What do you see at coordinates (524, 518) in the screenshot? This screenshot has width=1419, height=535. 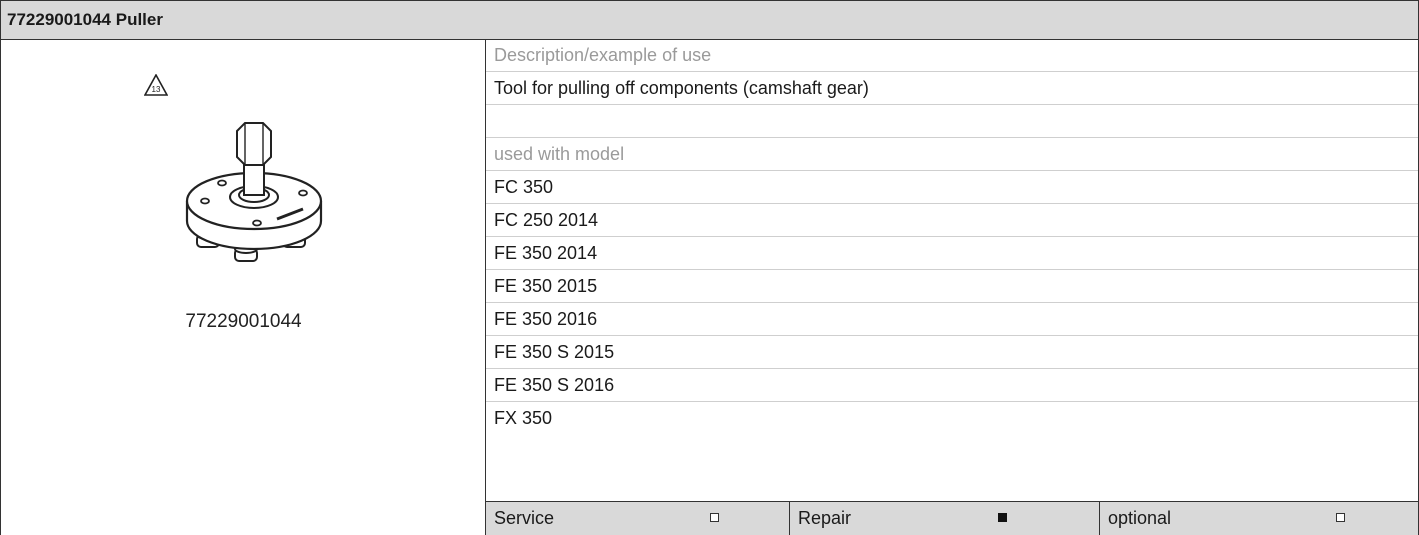 I see `service-label: Service` at bounding box center [524, 518].